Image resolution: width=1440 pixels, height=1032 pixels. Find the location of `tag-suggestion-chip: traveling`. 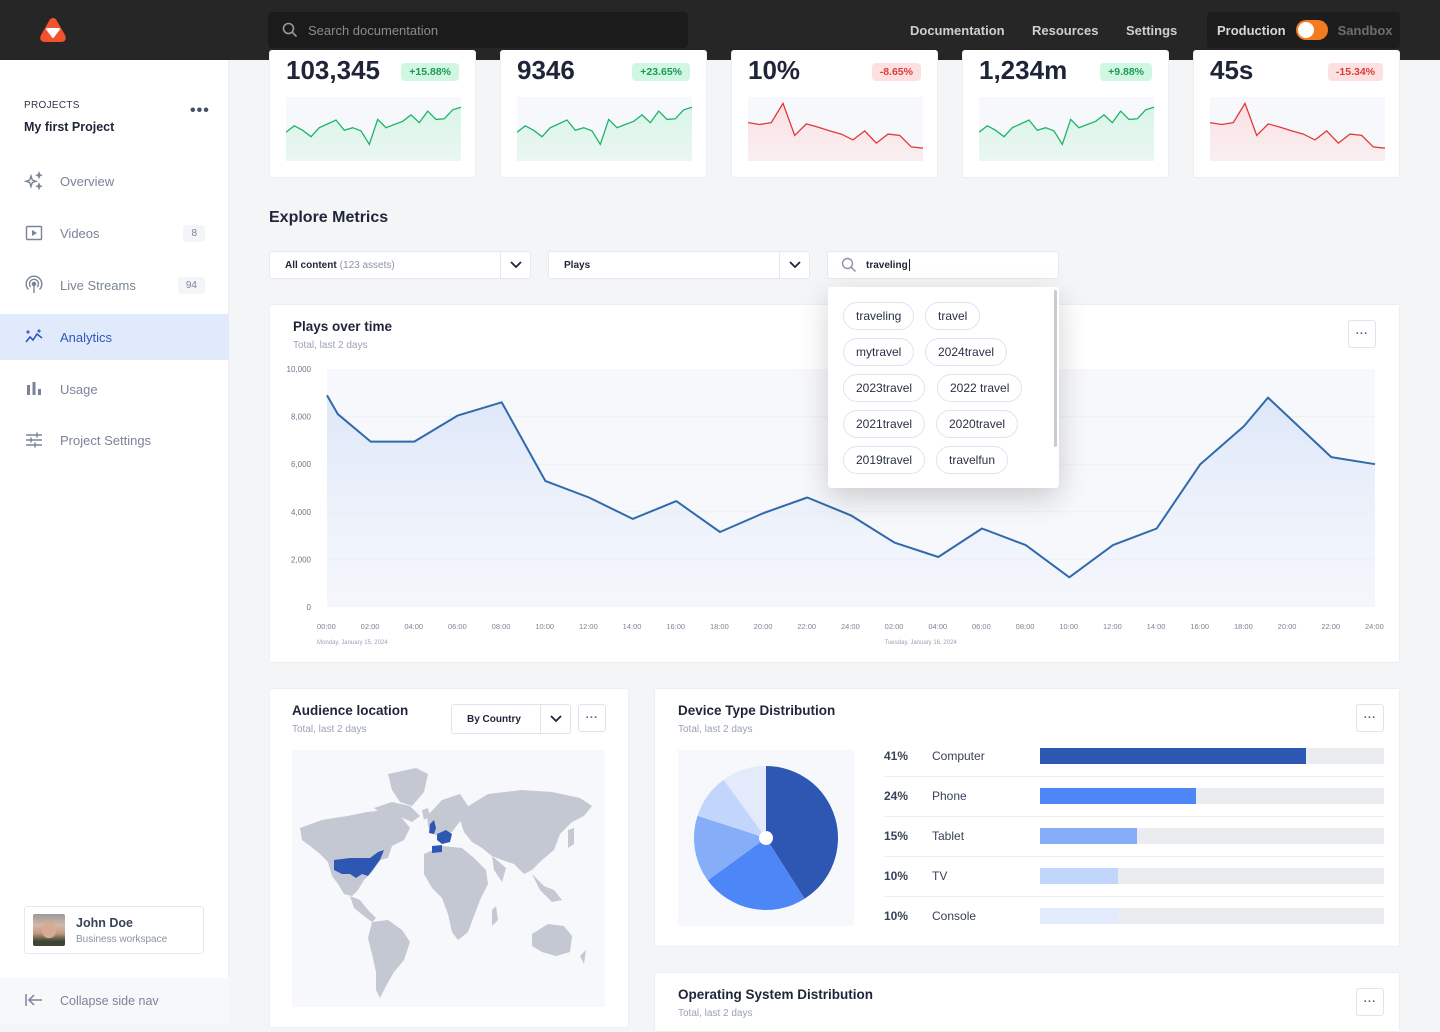

tag-suggestion-chip: traveling is located at coordinates (878, 316).